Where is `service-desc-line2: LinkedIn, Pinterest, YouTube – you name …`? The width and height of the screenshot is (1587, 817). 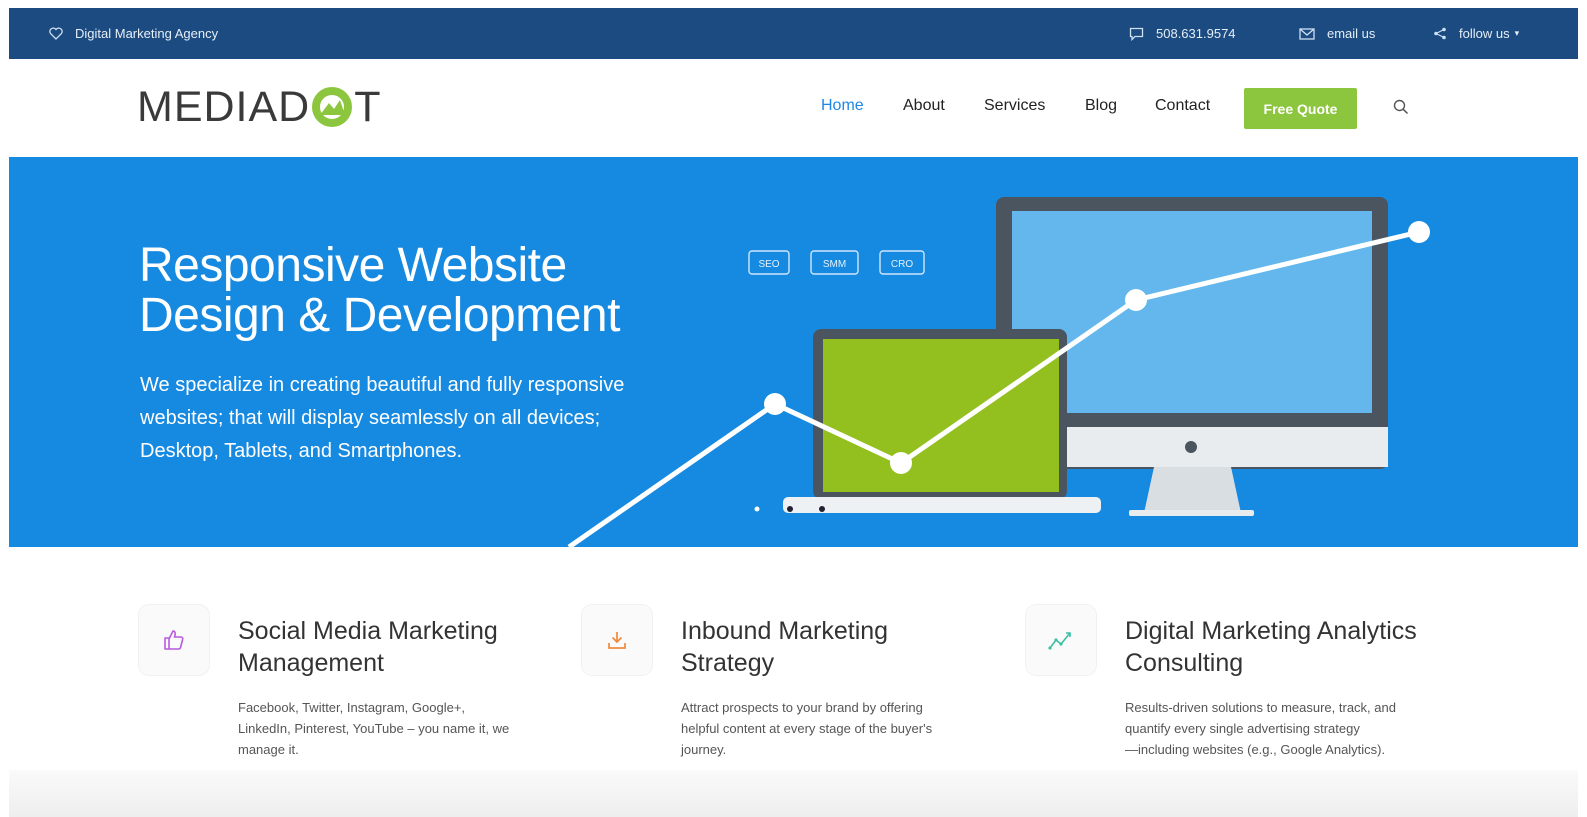
service-desc-line2: LinkedIn, Pinterest, YouTube – you name … is located at coordinates (374, 728).